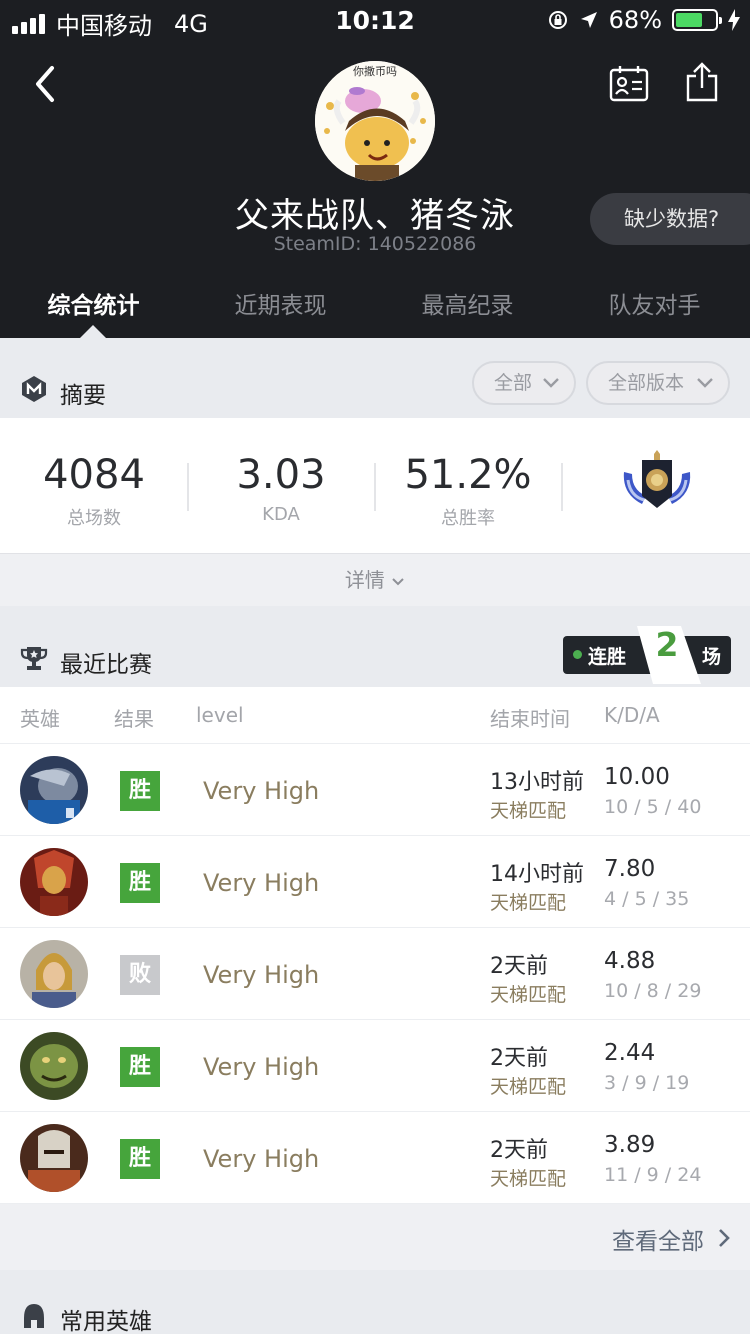  What do you see at coordinates (281, 475) in the screenshot?
I see `stat-value: 3.03` at bounding box center [281, 475].